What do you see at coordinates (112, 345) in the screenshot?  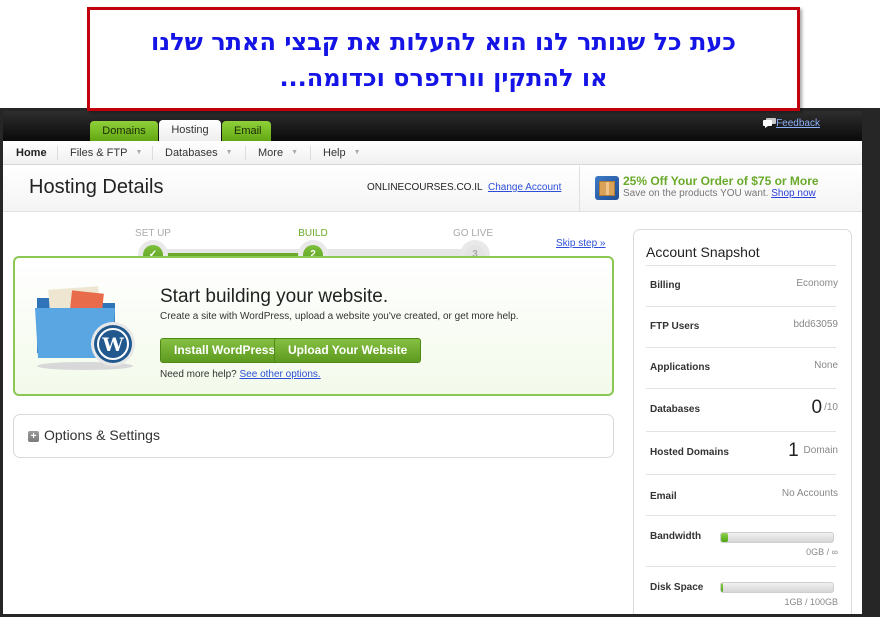 I see `svg-text: W` at bounding box center [112, 345].